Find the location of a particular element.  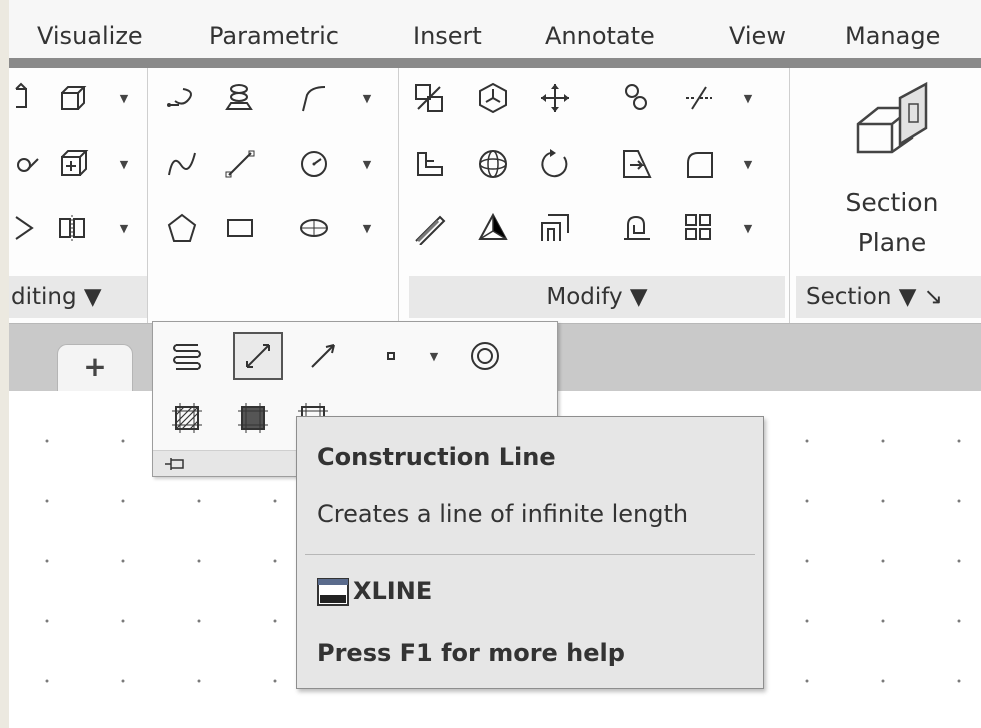

panel-title-section: Section ▼ ↘ is located at coordinates (888, 297).